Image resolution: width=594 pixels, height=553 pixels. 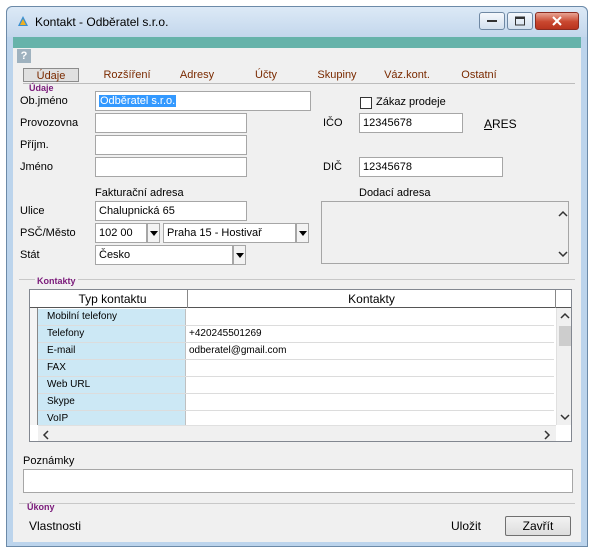 What do you see at coordinates (479, 75) in the screenshot?
I see `tab-ostatni: Ostatní` at bounding box center [479, 75].